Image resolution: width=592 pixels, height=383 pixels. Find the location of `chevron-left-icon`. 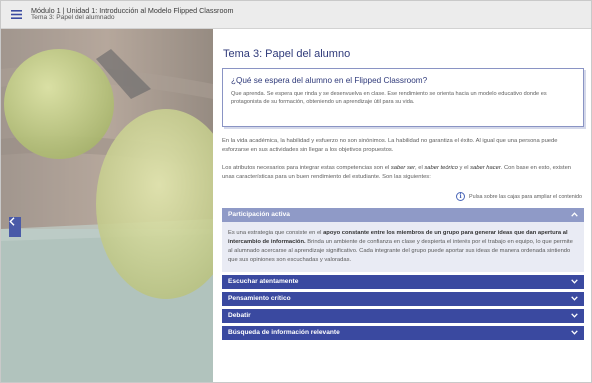

chevron-left-icon is located at coordinates (12, 221).